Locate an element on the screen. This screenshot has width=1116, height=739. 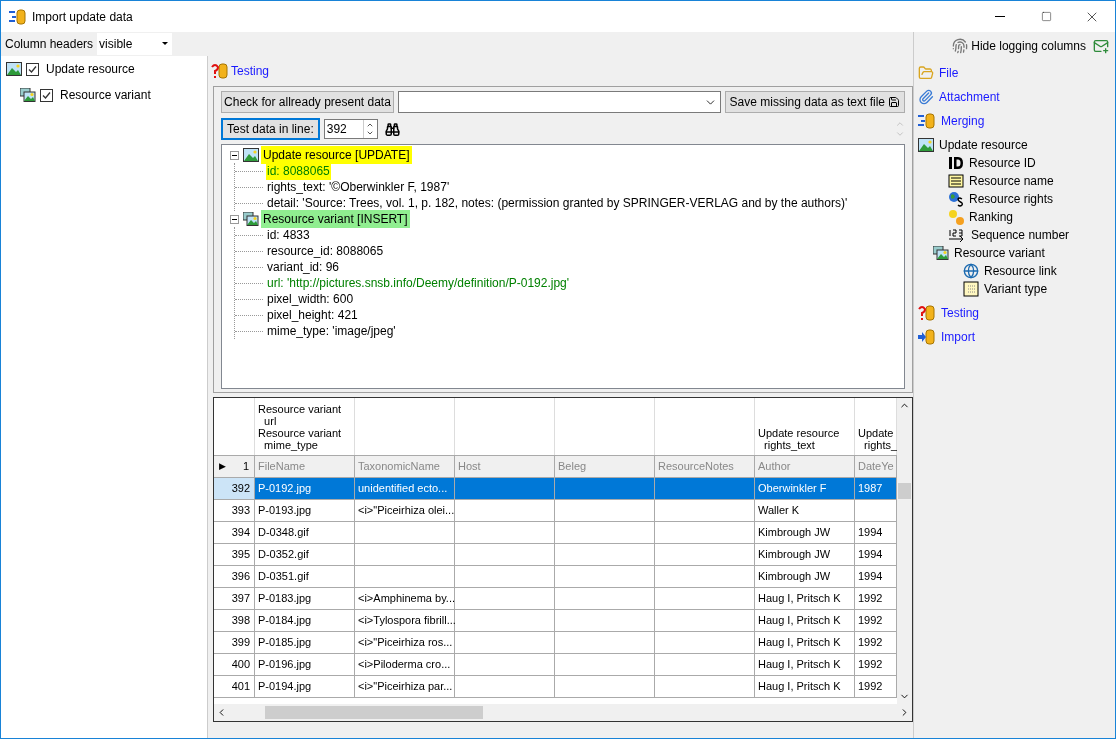
tree-item: Resource variant is located at coordinates (105, 95).